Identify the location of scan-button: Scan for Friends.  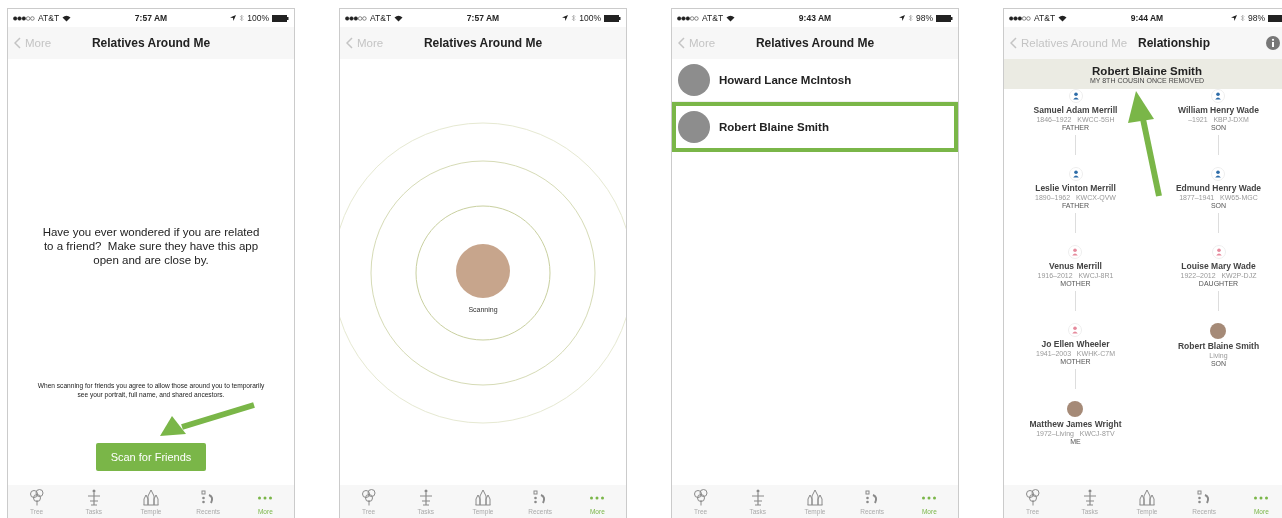
(151, 457).